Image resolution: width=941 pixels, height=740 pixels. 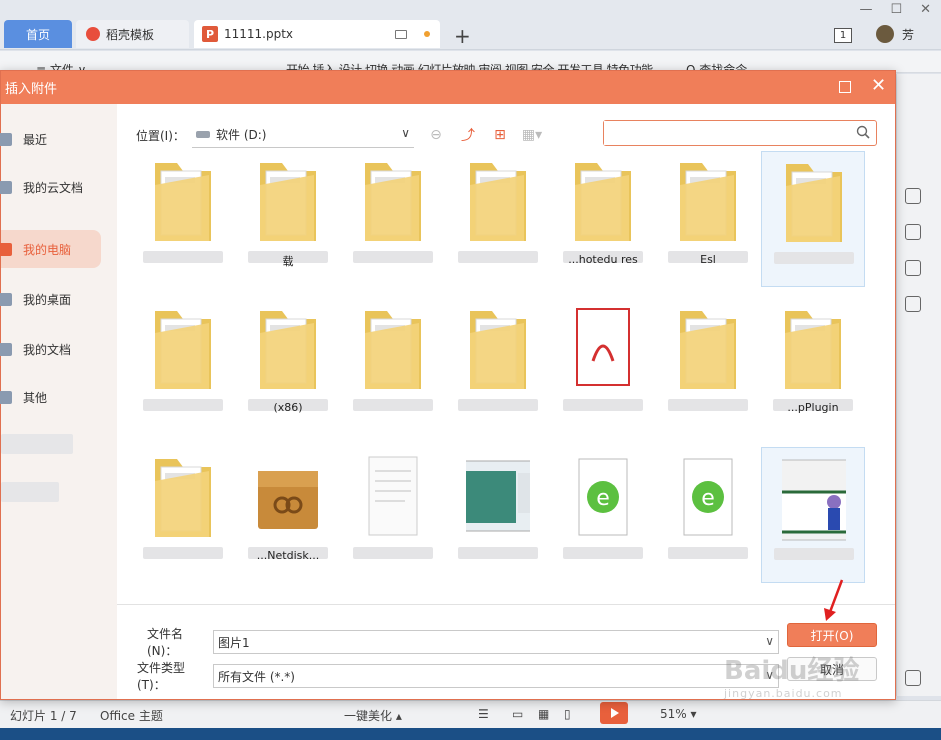 What do you see at coordinates (496, 642) in the screenshot?
I see `filename-input: 图片1 ∨` at bounding box center [496, 642].